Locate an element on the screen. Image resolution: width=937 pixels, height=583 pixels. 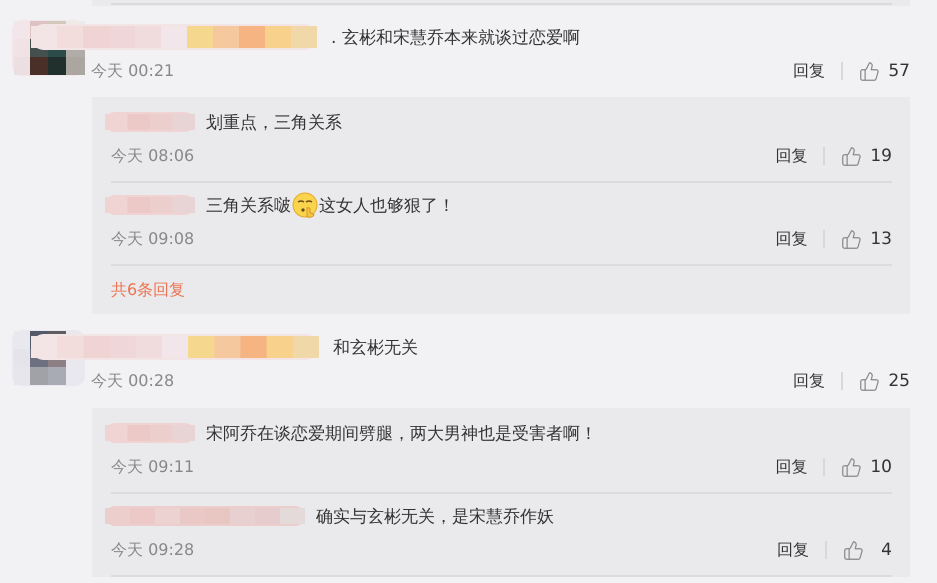
comment-text: 和玄彬无关 is located at coordinates (375, 347).